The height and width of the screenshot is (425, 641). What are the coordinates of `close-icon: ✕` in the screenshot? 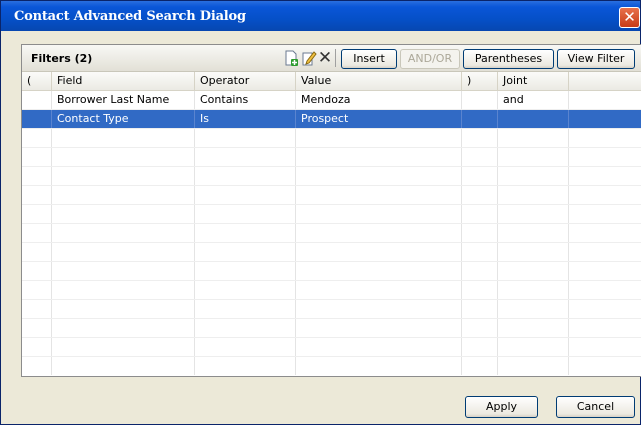 It's located at (629, 17).